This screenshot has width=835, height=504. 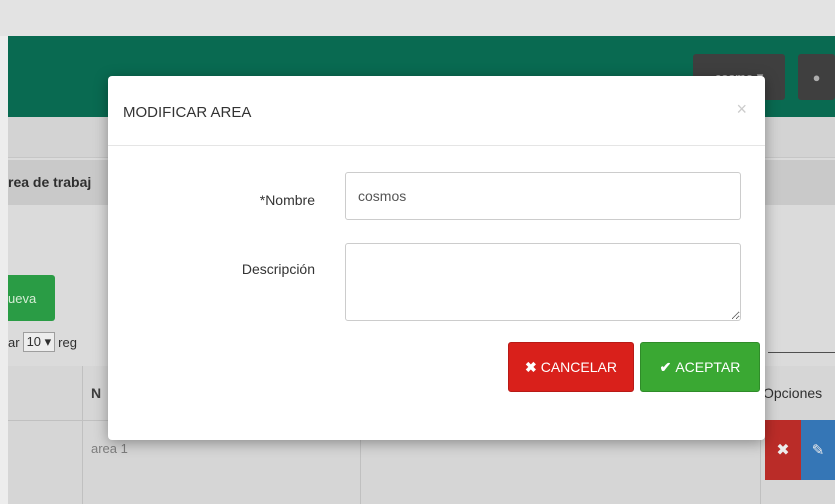 I want to click on nombre-label: *Nombre, so click(x=287, y=200).